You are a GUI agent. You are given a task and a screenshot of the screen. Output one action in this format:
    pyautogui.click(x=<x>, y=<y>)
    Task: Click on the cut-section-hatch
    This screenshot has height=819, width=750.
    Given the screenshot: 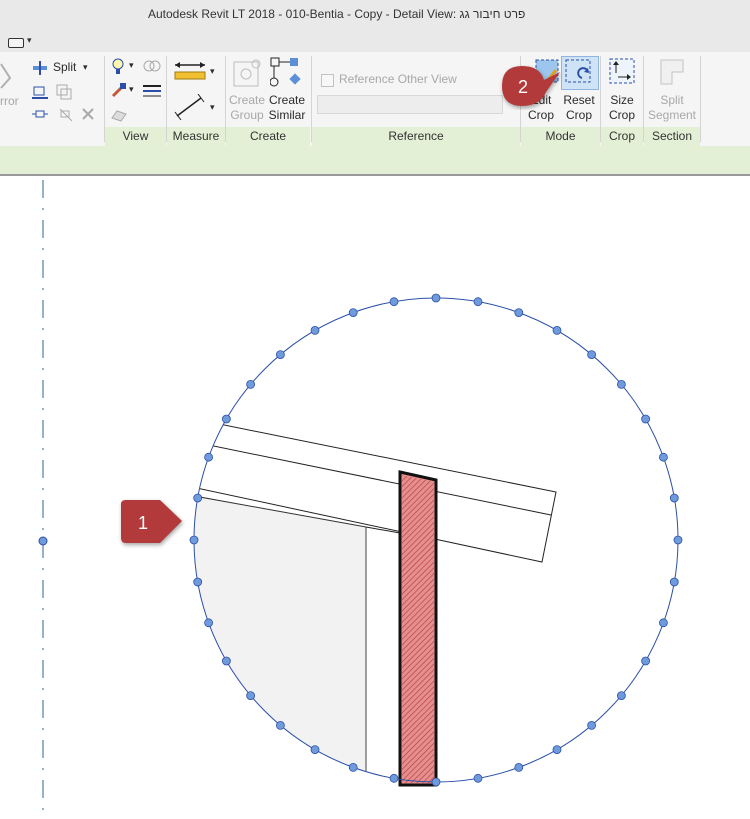 What is the action you would take?
    pyautogui.click(x=418, y=629)
    